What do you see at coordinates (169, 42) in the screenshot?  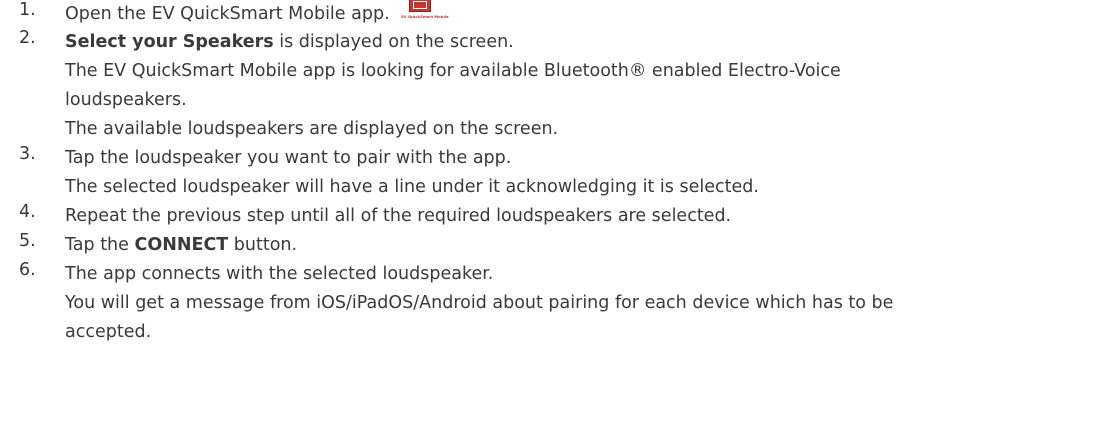 I see `step-bold-text: Select your Speakers` at bounding box center [169, 42].